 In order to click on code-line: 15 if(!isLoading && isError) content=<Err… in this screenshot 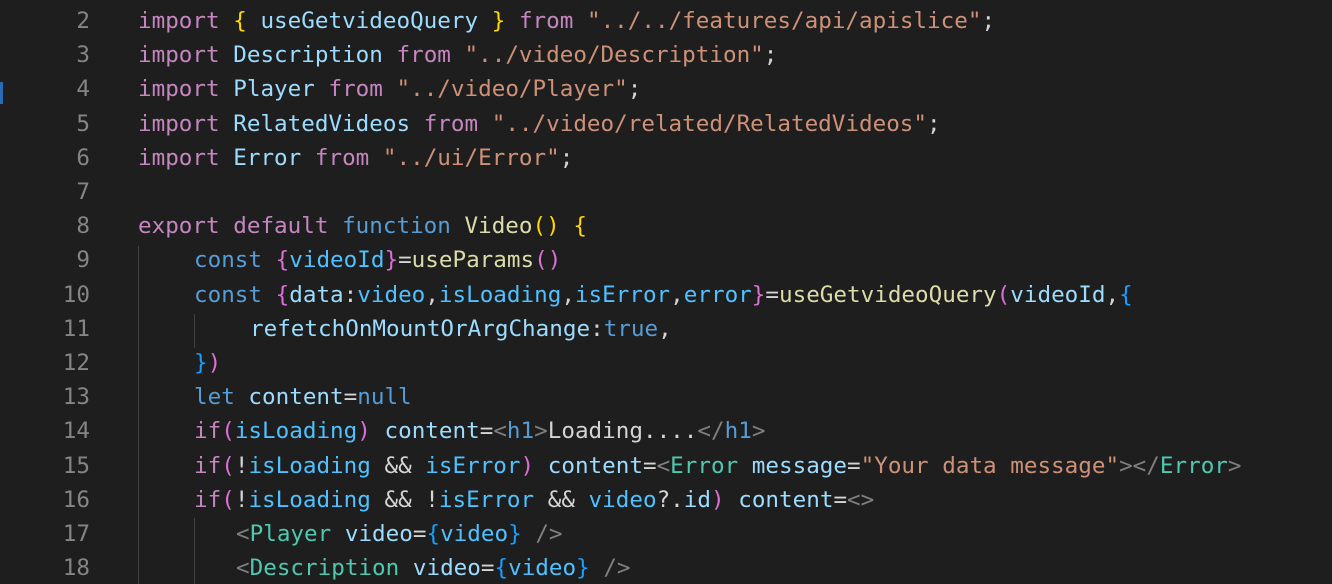, I will do `click(666, 466)`.